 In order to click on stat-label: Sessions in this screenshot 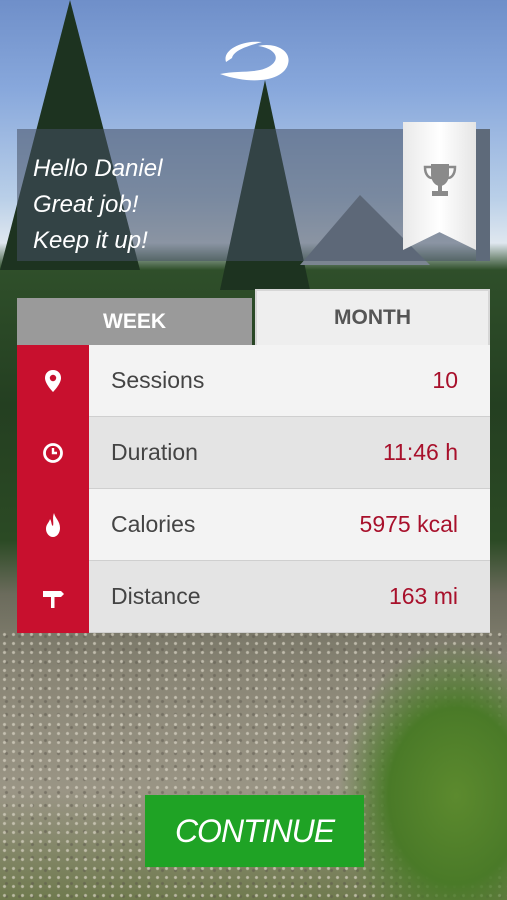, I will do `click(158, 380)`.